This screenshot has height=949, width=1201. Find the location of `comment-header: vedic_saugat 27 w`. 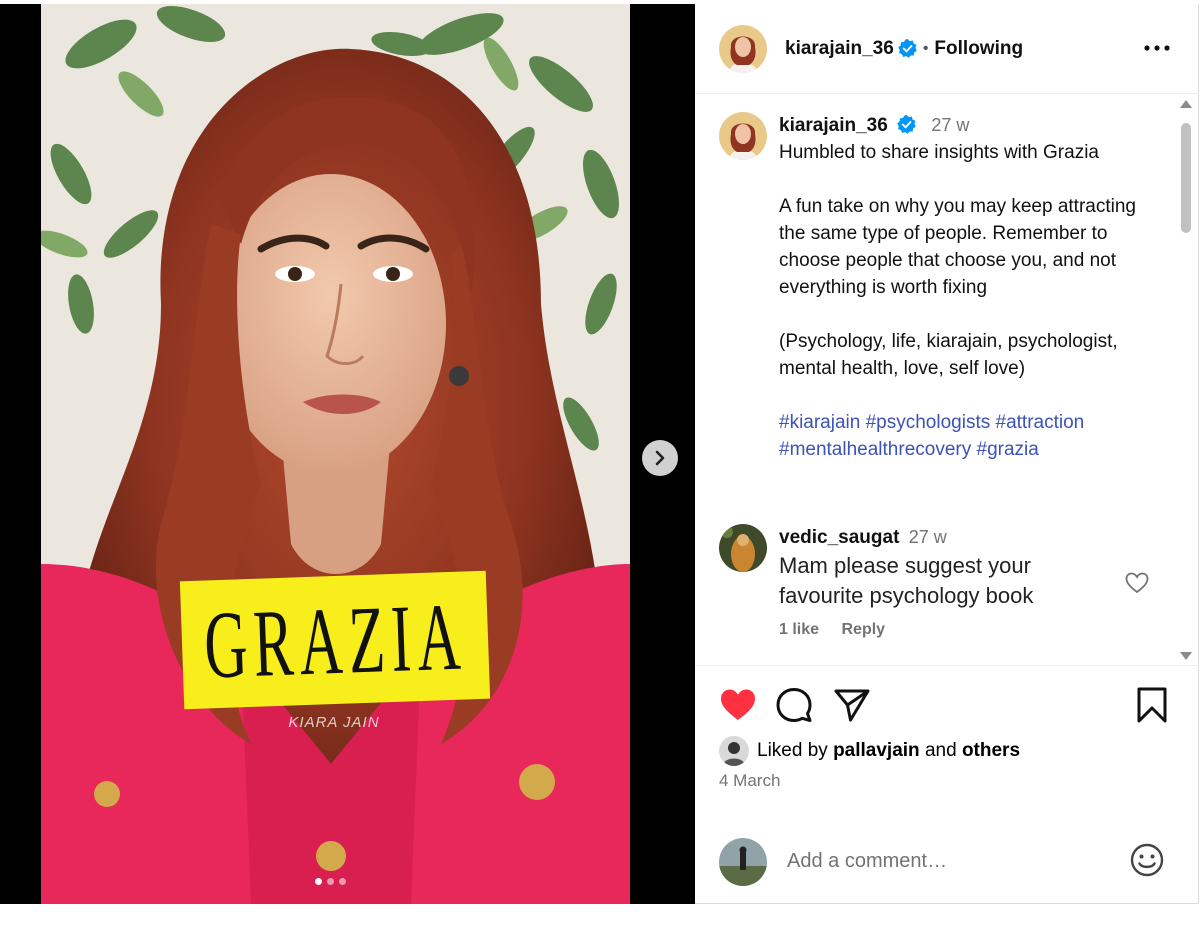

comment-header: vedic_saugat 27 w is located at coordinates (944, 537).